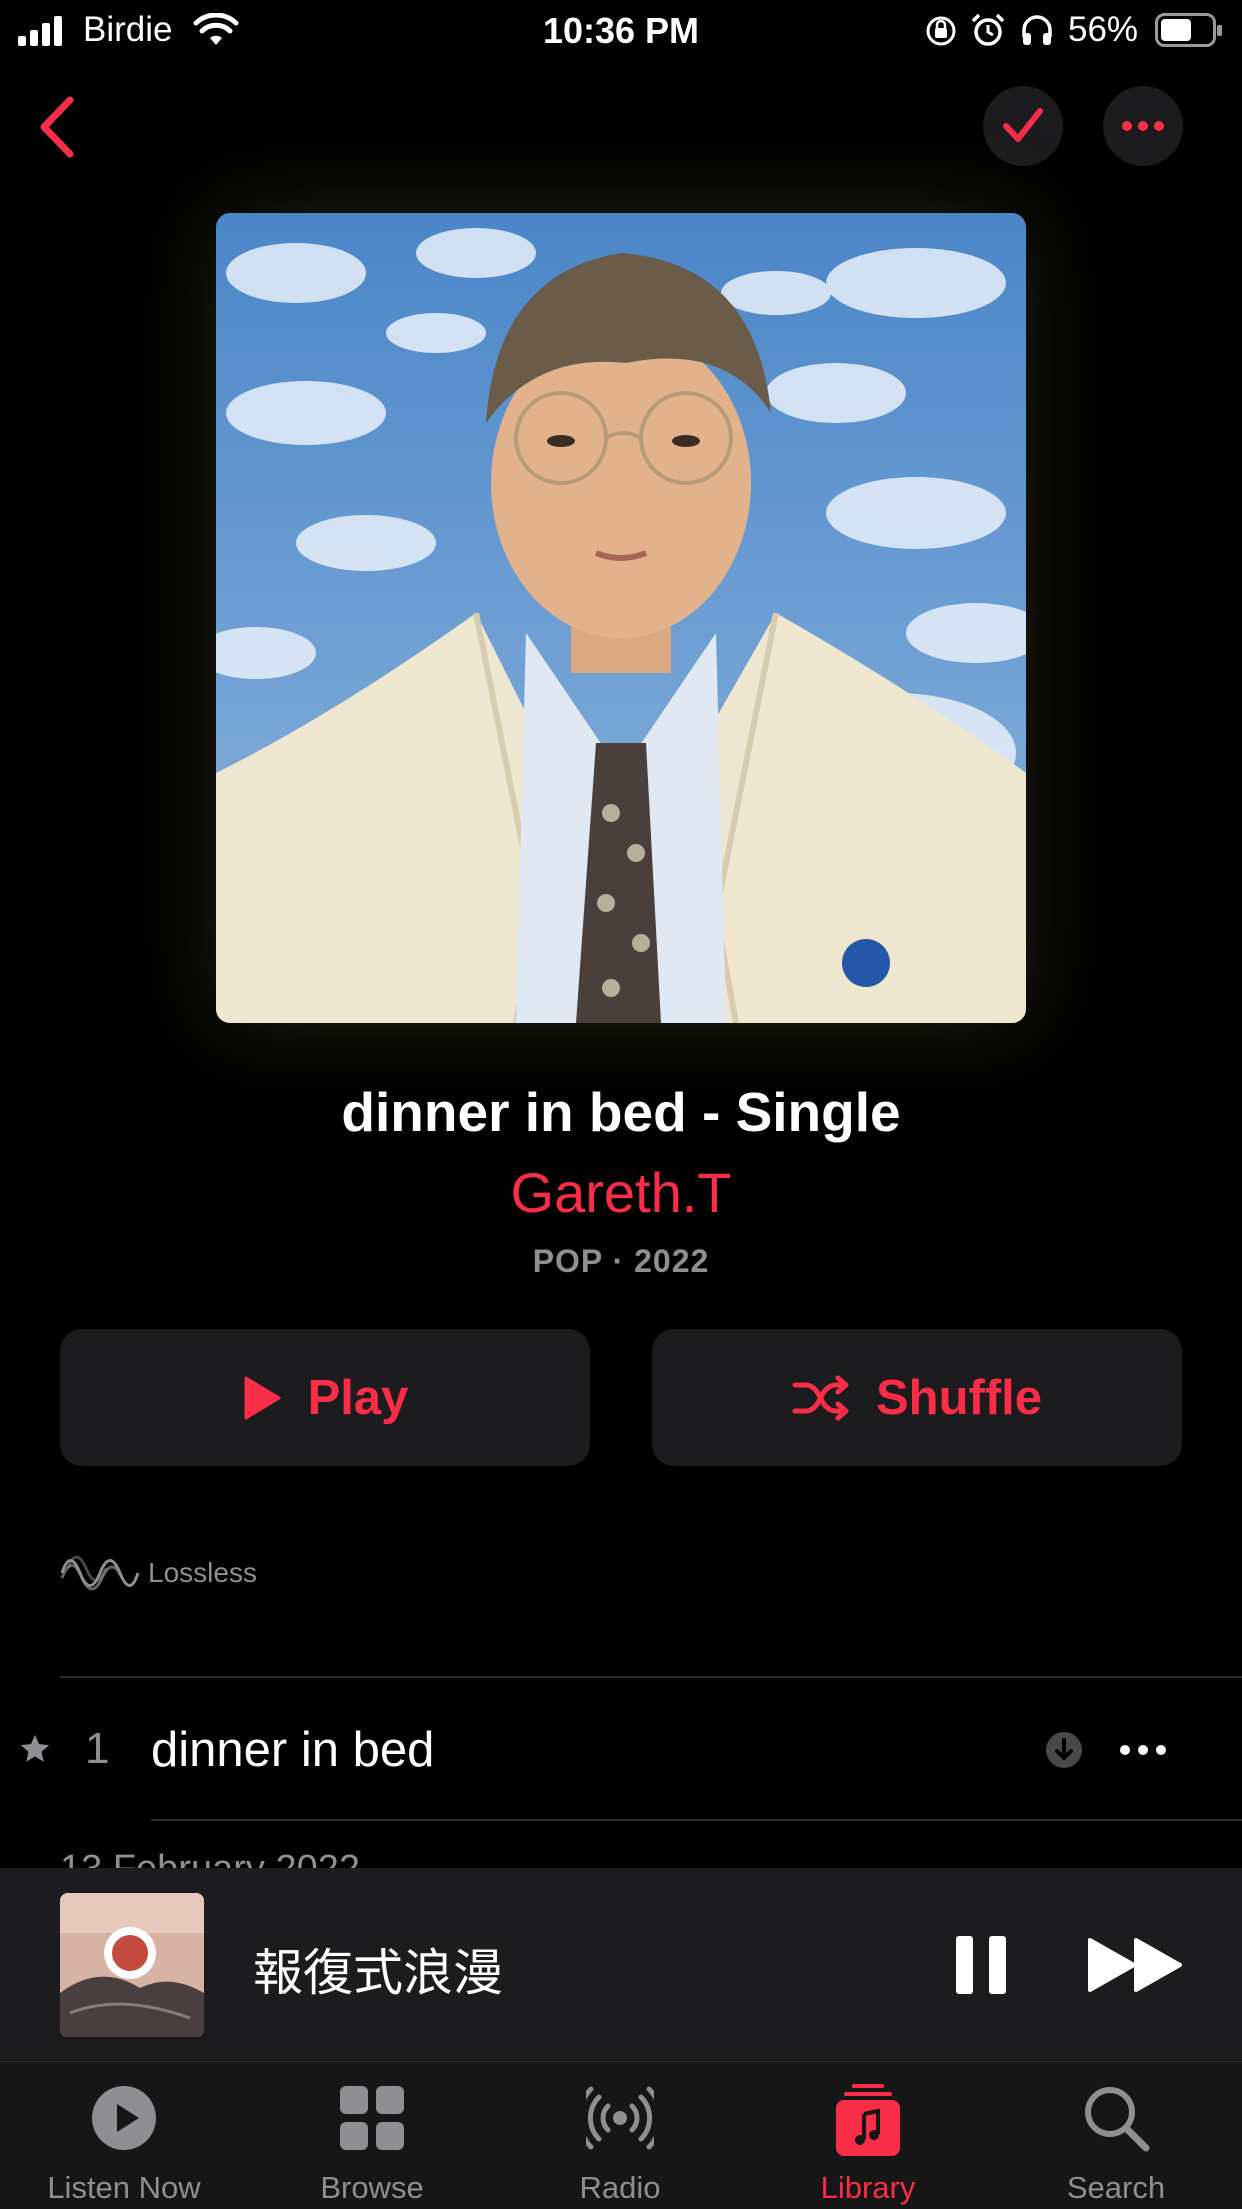 This screenshot has height=2209, width=1242. I want to click on download-icon, so click(1064, 1750).